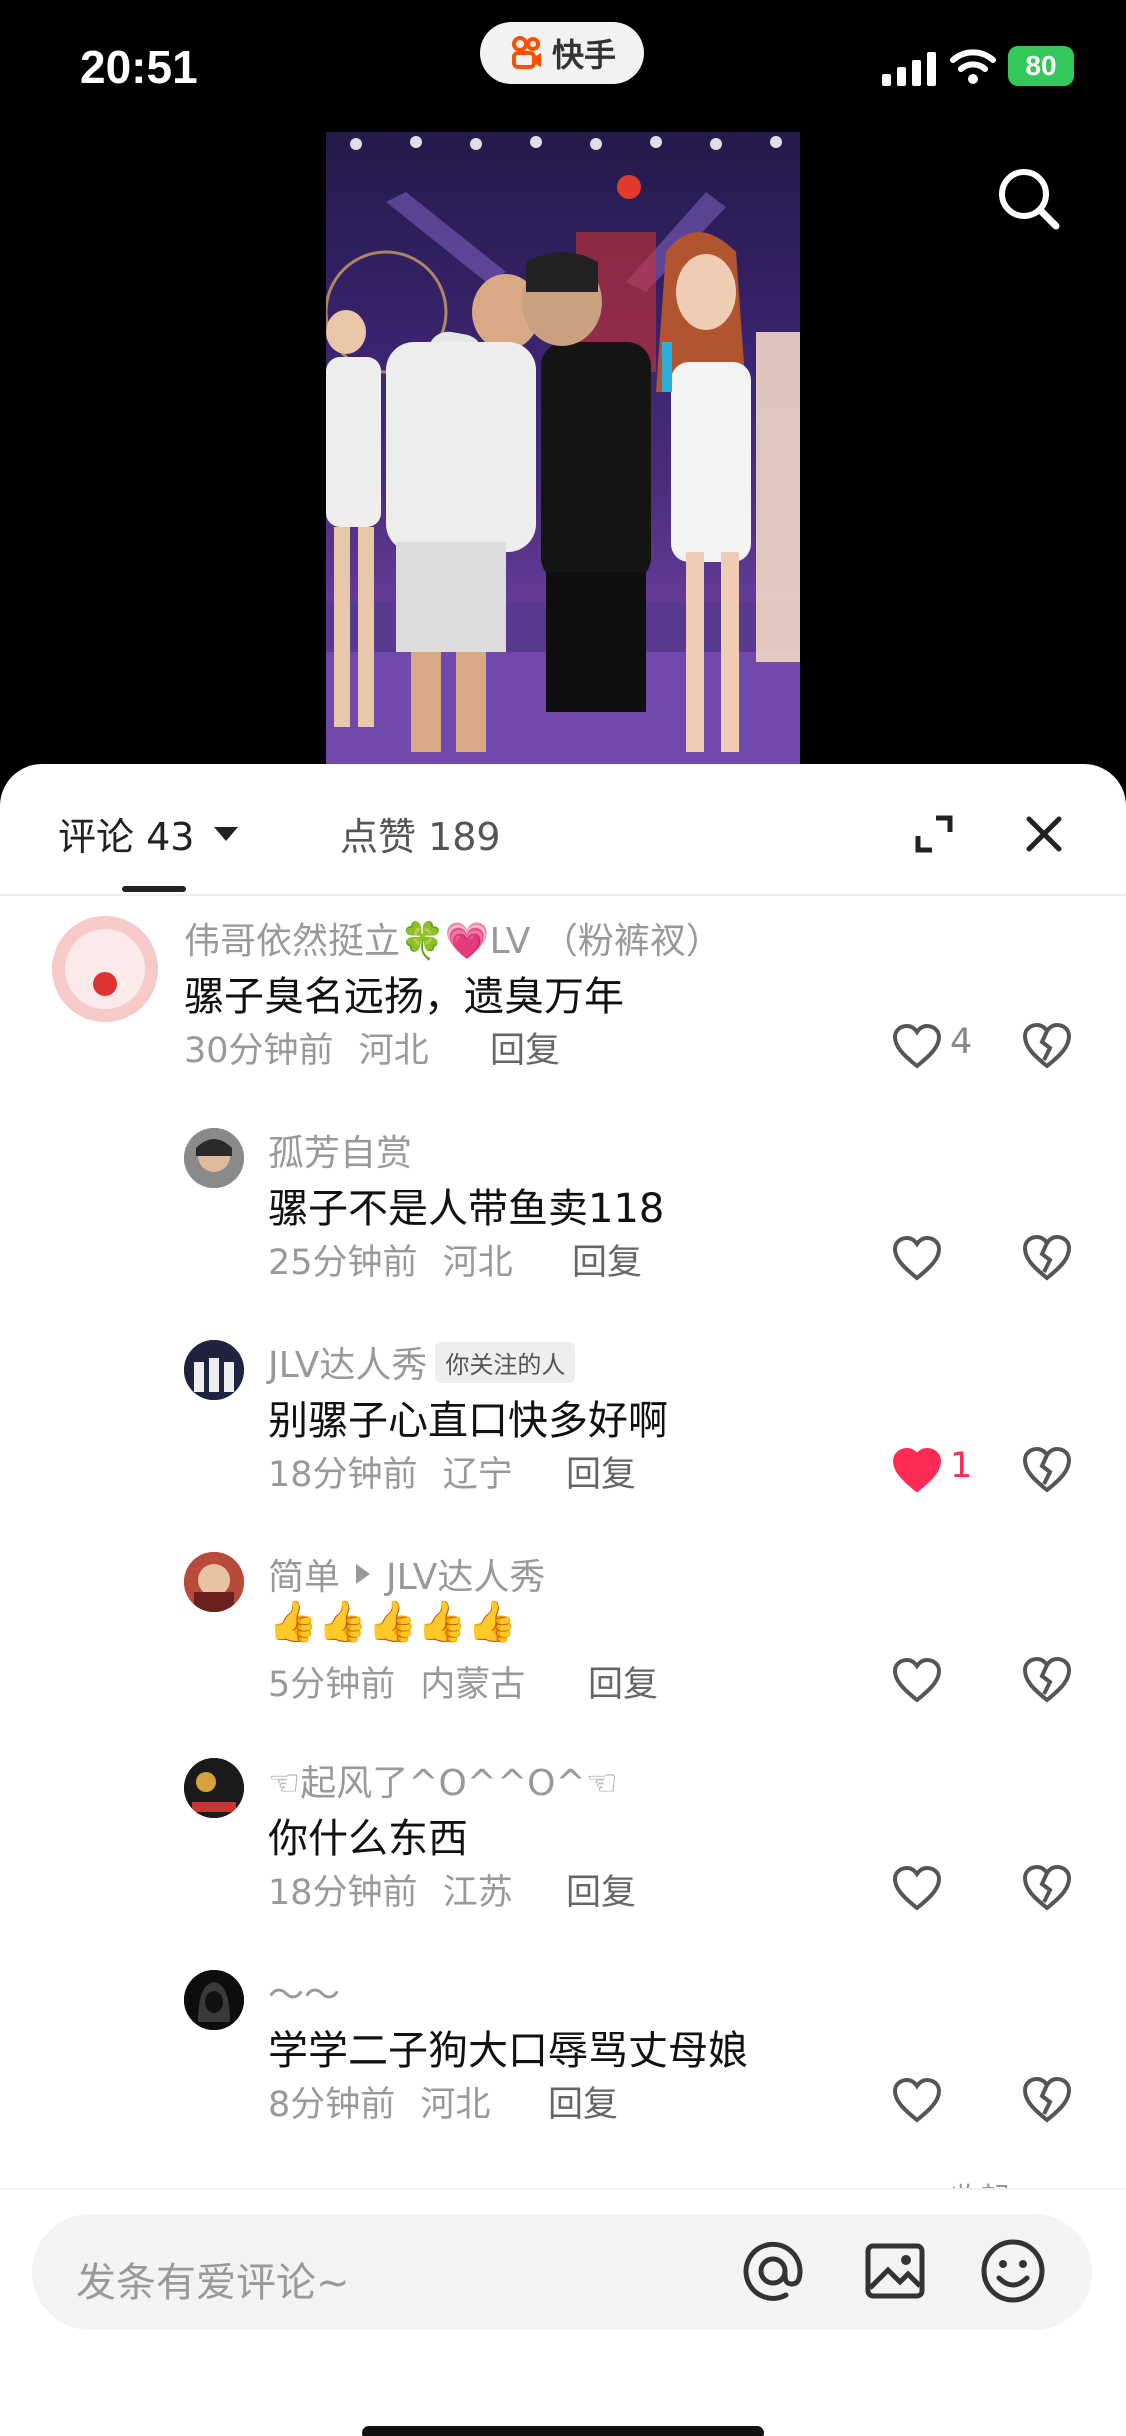  What do you see at coordinates (259, 1051) in the screenshot?
I see `comment-time: 30分钟前` at bounding box center [259, 1051].